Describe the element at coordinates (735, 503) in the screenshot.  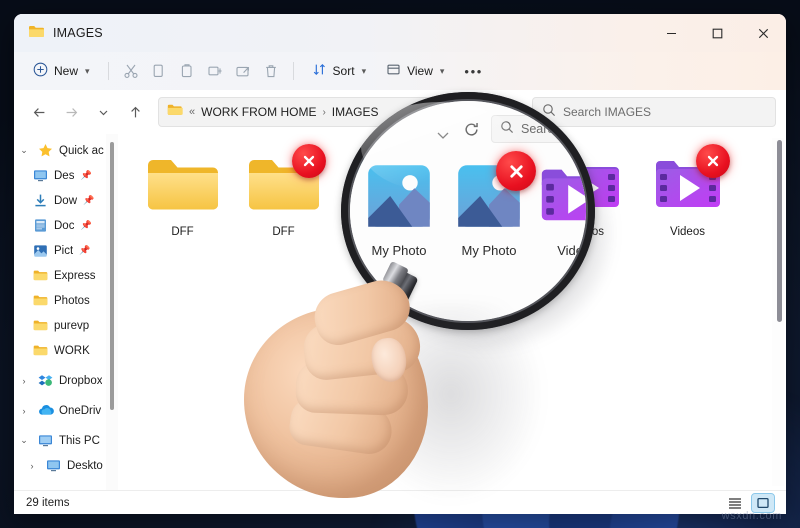
I see `list-view-toggle` at that location.